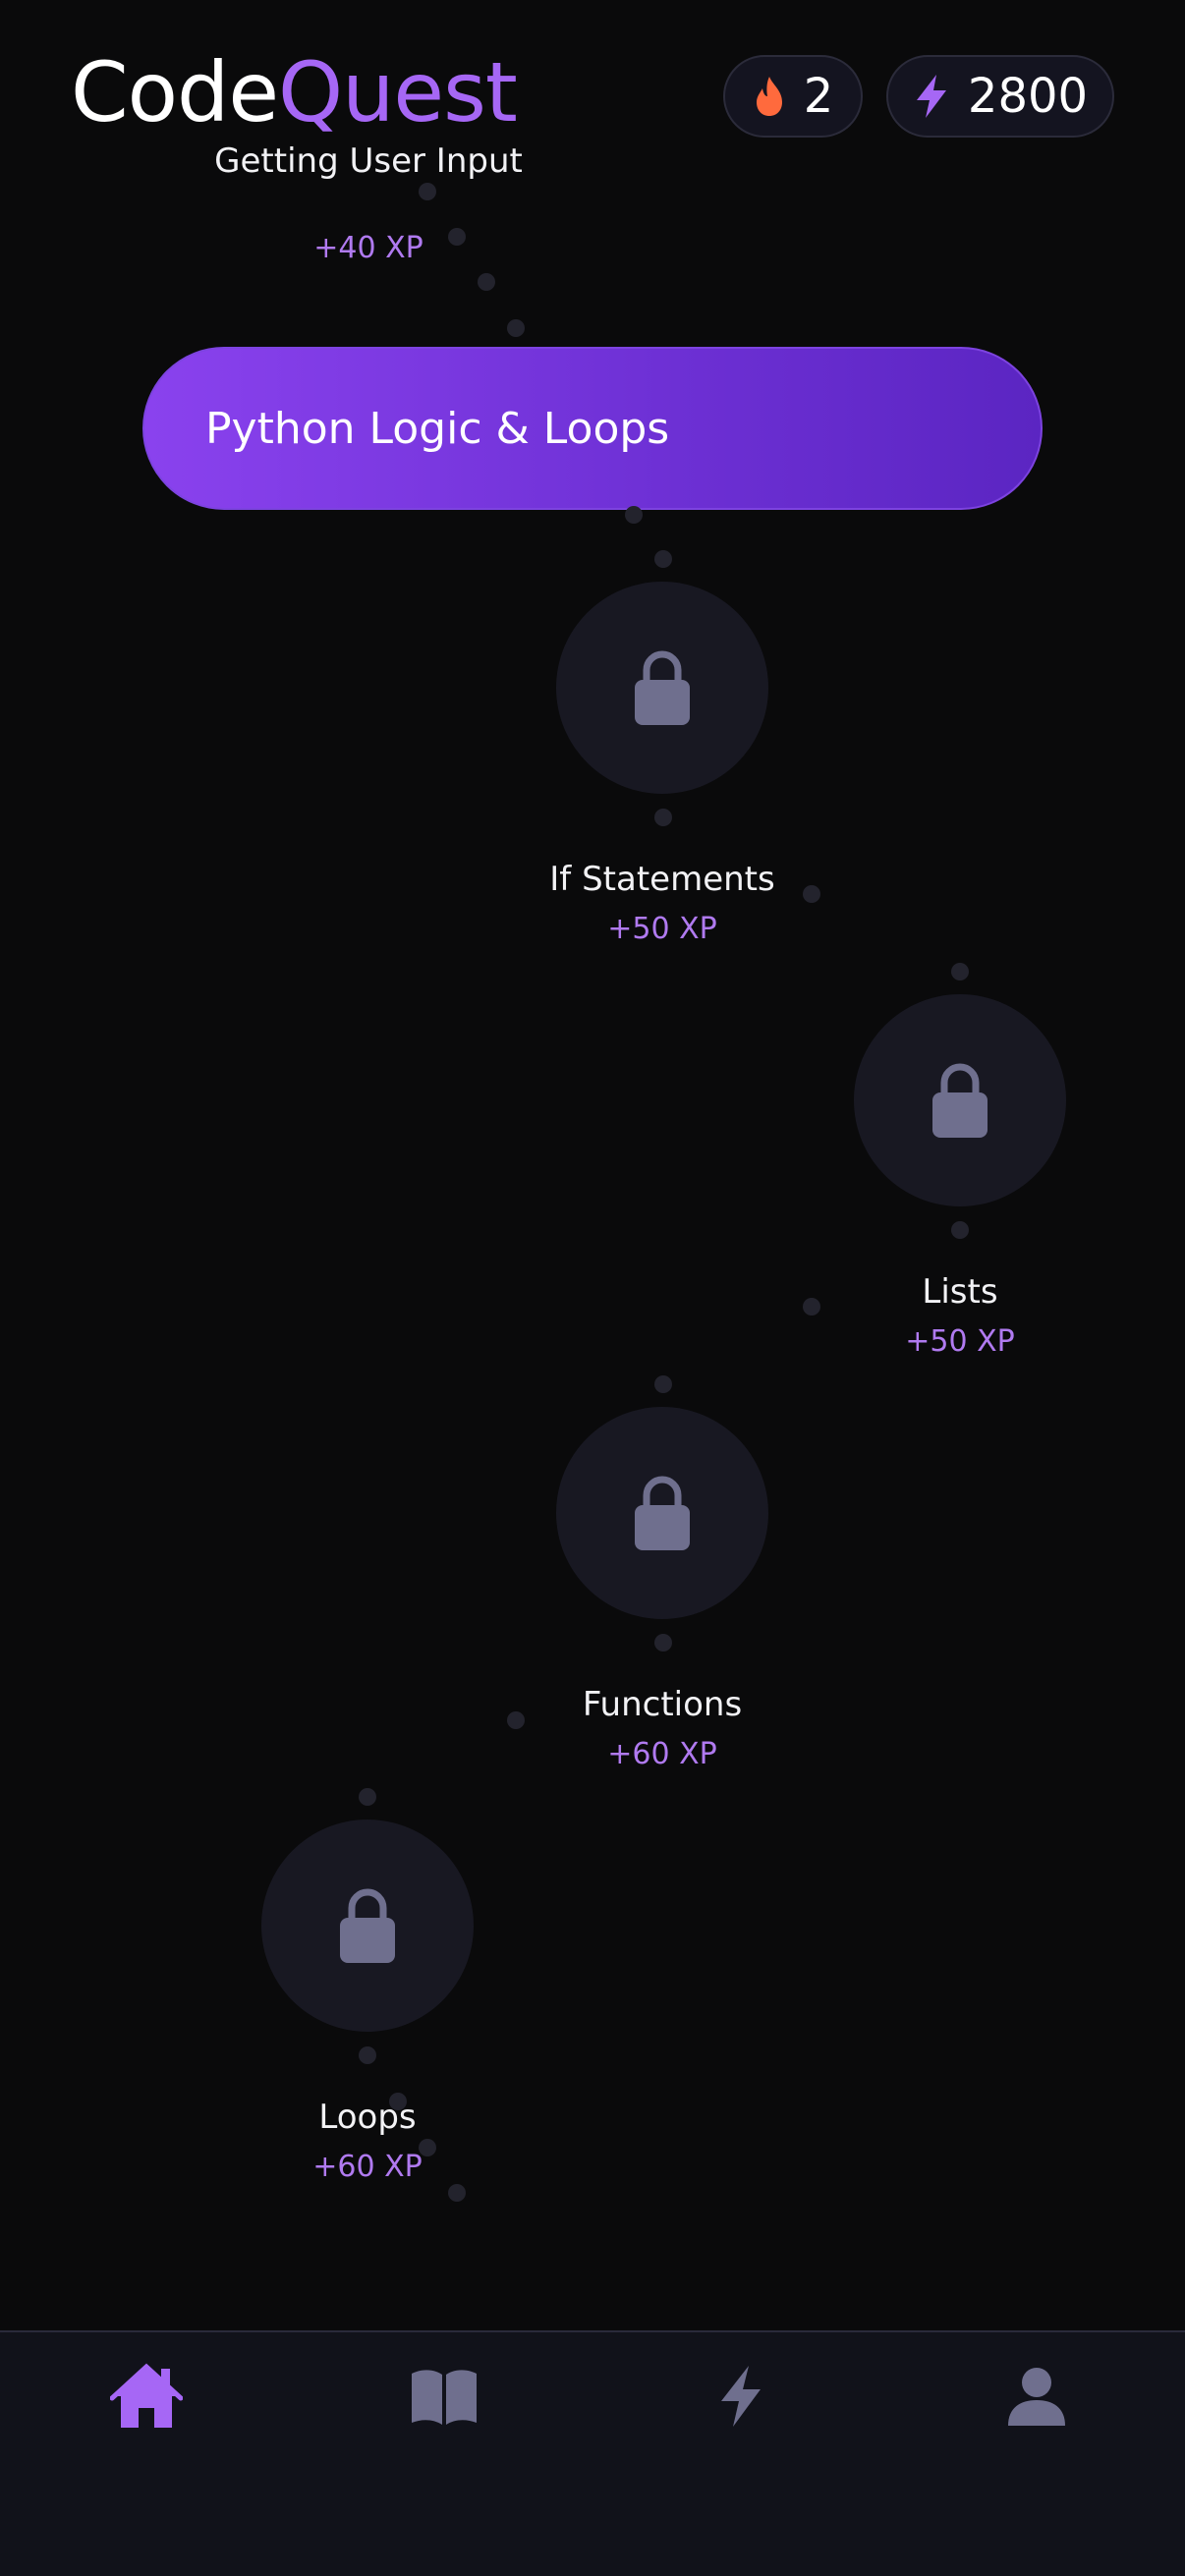  Describe the element at coordinates (960, 1341) in the screenshot. I see `lesson-xp-lists: +50 XP` at that location.